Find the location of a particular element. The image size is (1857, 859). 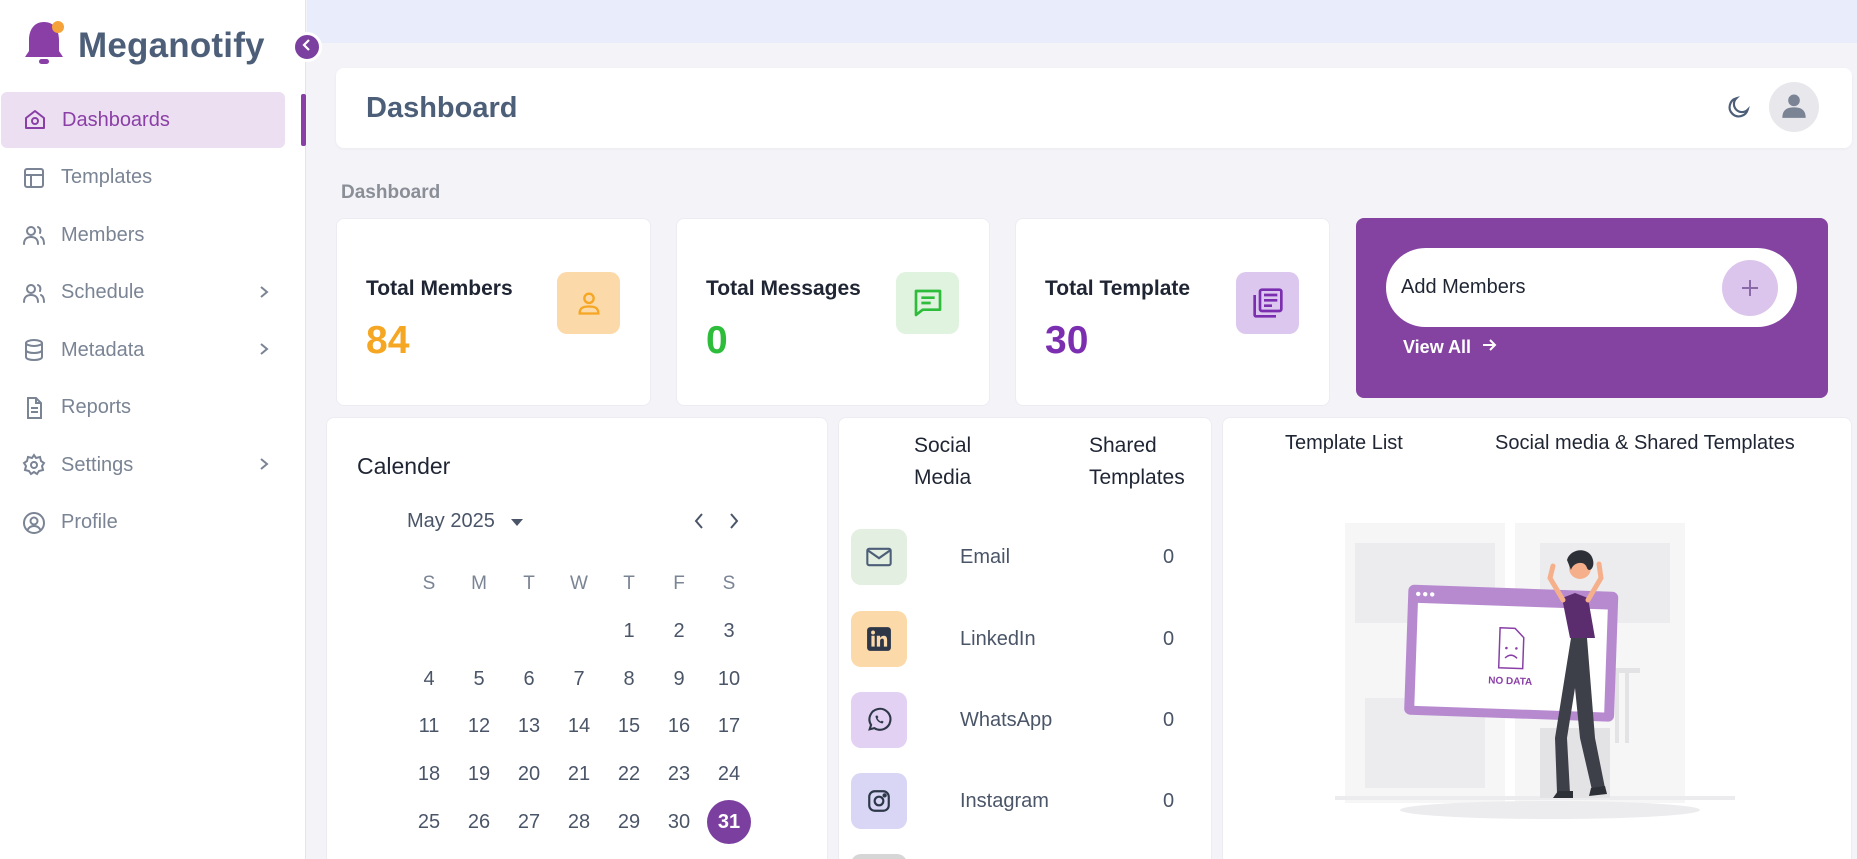

users-icon is located at coordinates (34, 293).